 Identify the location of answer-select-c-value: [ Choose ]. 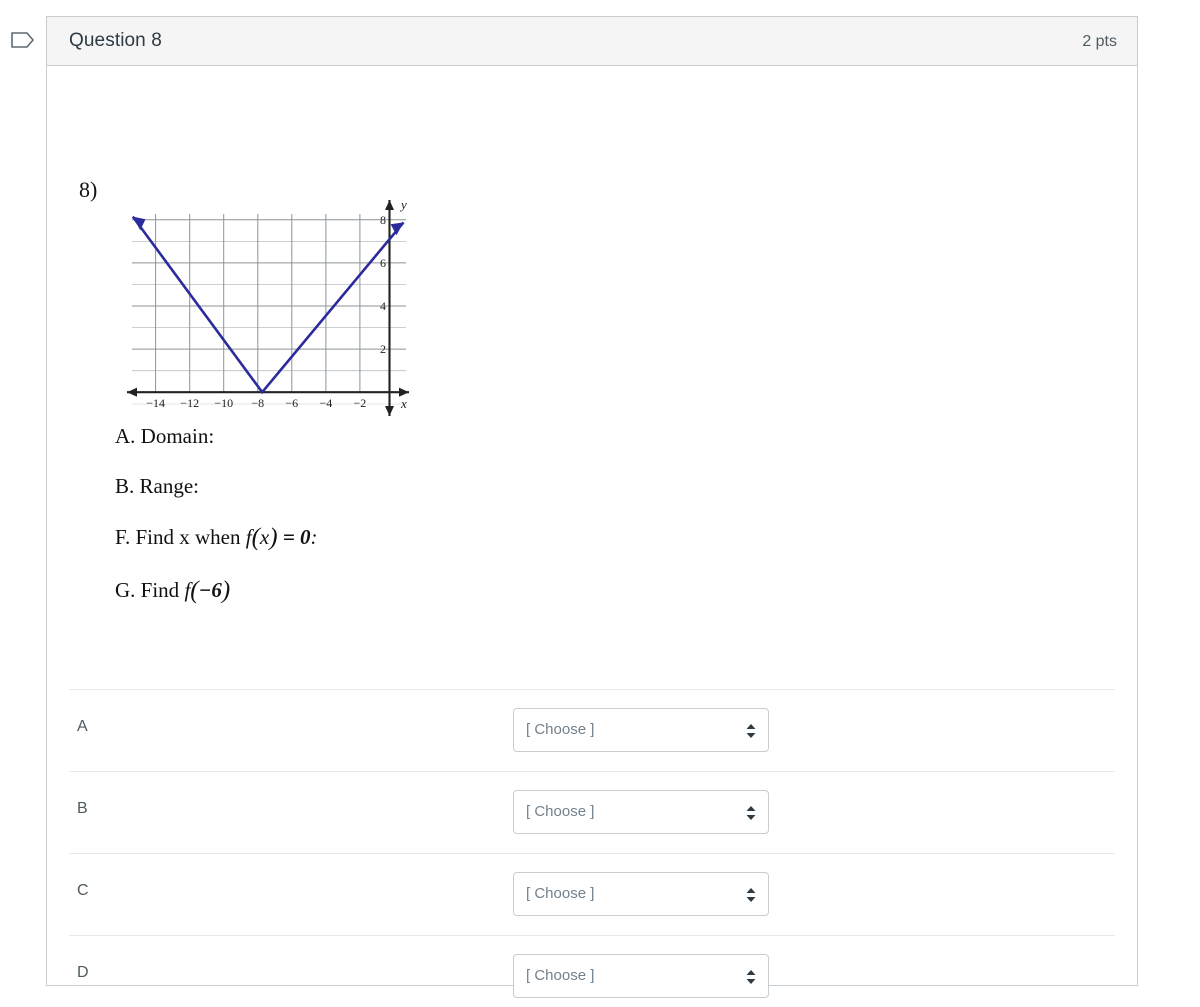
(560, 893).